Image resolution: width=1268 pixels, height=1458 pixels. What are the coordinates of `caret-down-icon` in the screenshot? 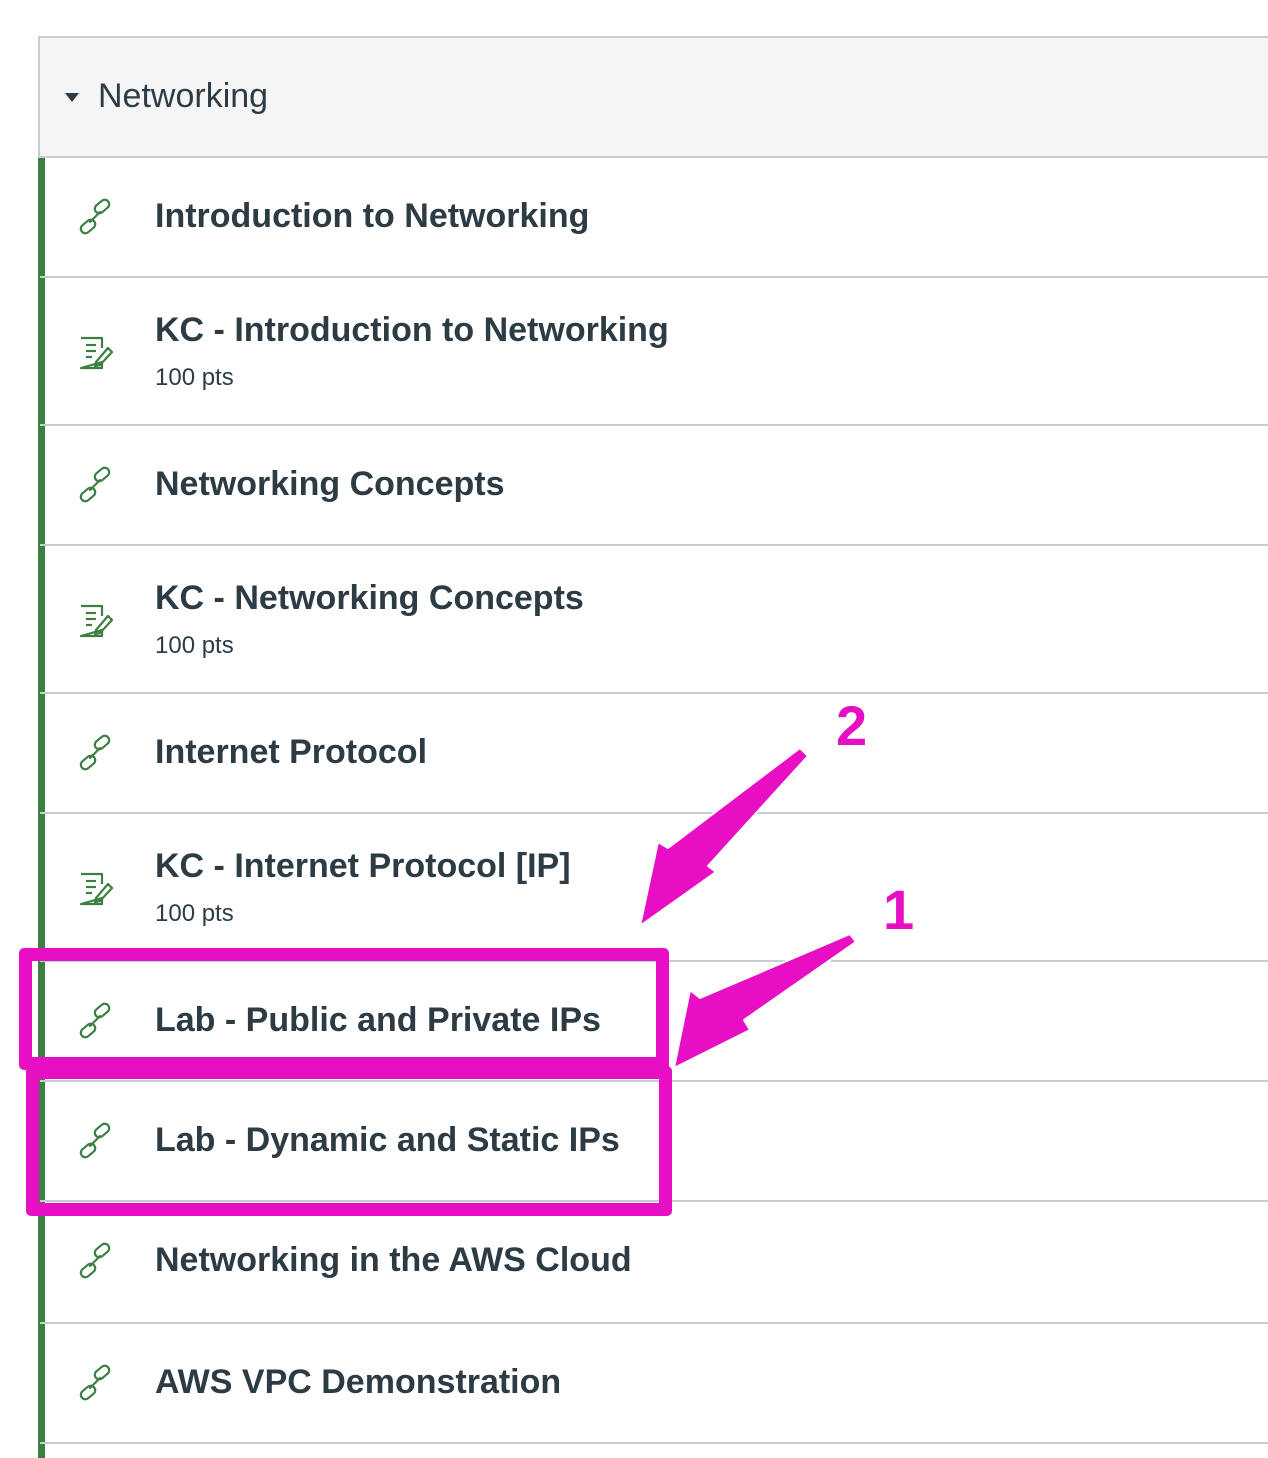 It's located at (72, 97).